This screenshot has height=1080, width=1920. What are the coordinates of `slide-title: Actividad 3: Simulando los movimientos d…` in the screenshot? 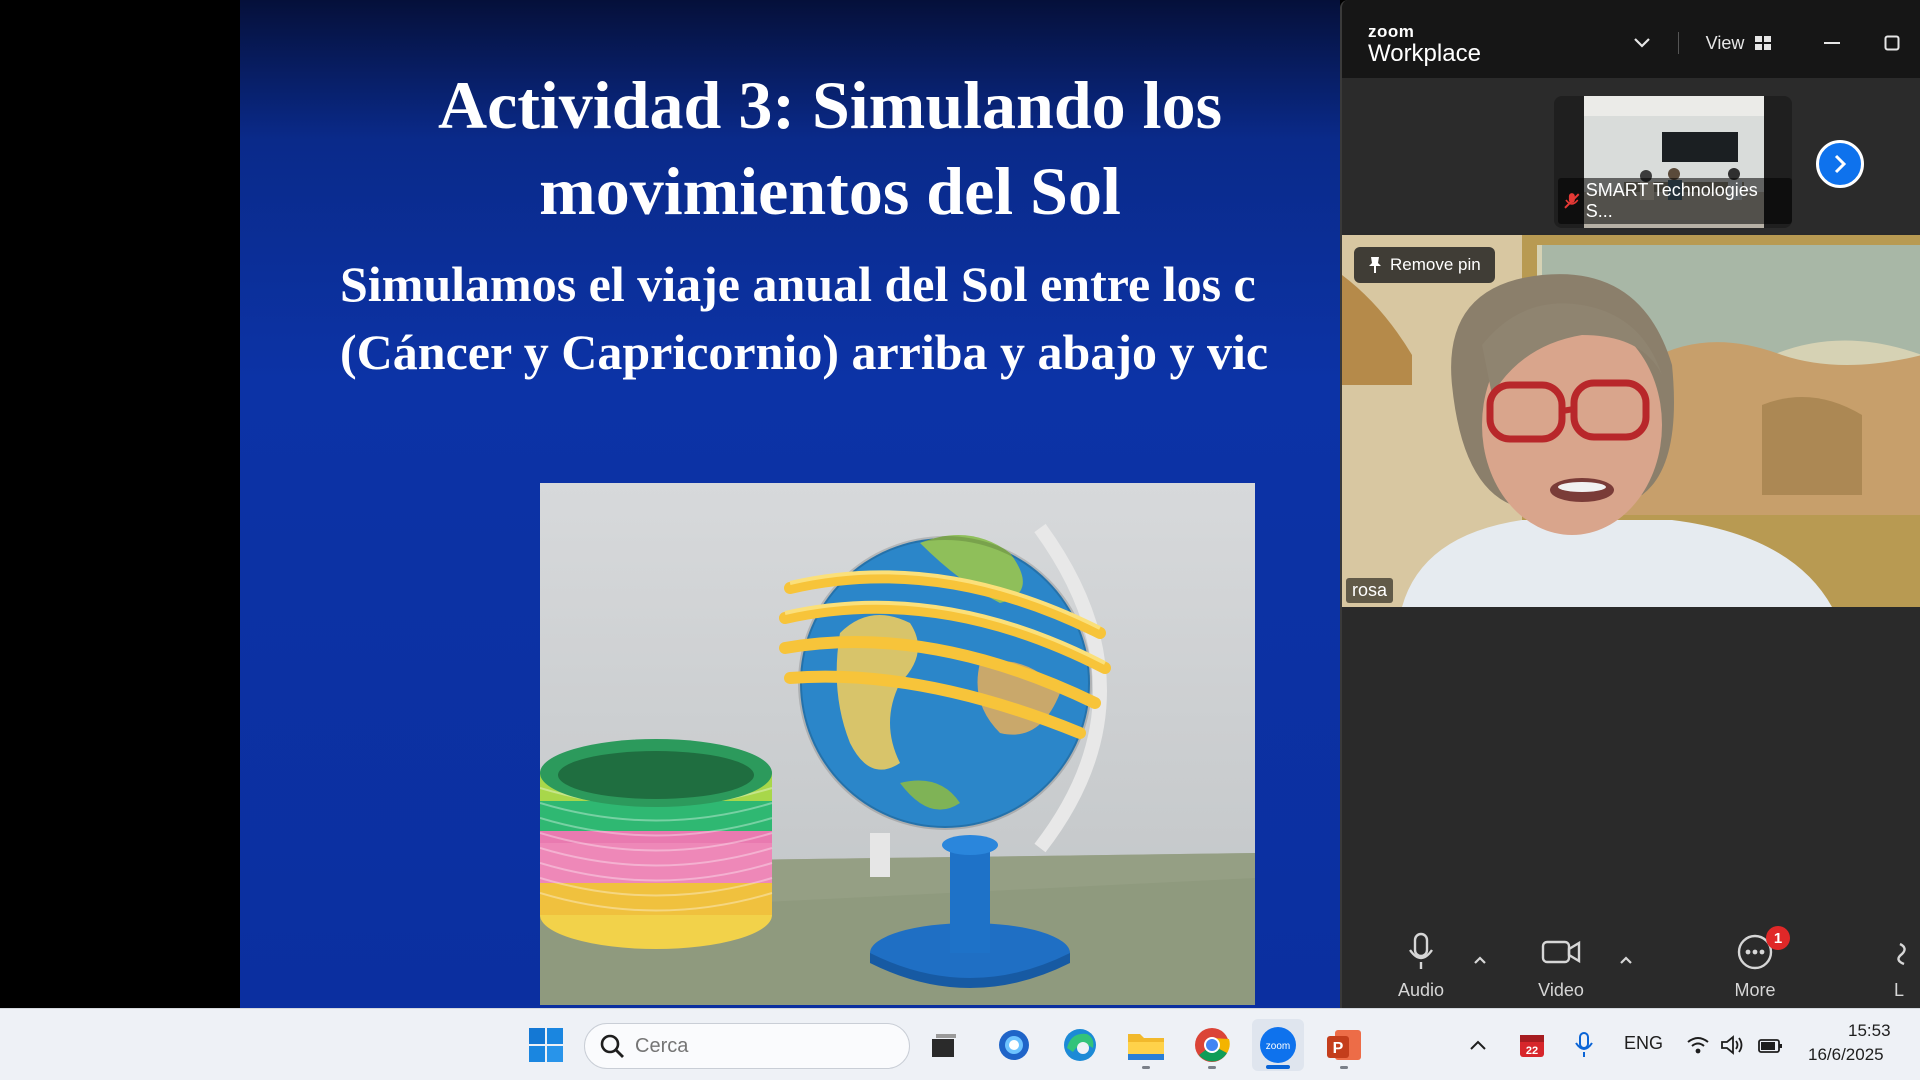 It's located at (830, 148).